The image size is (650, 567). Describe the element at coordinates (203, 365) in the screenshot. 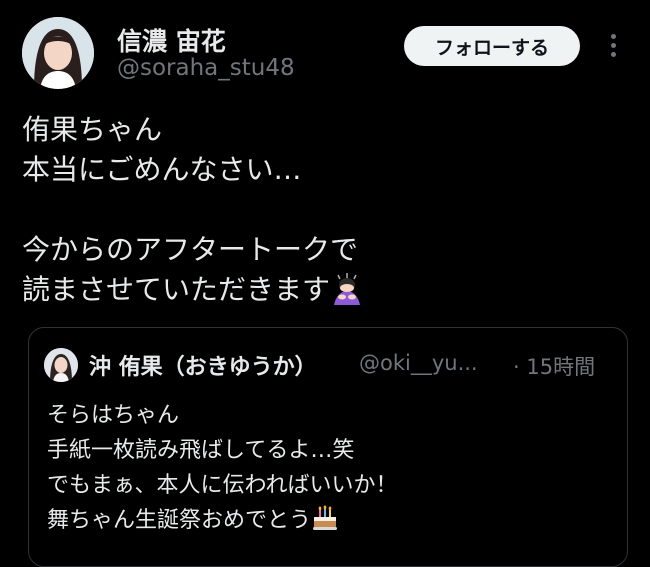

I see `quoted-author-name: 沖 侑果（おきゆうか）` at that location.